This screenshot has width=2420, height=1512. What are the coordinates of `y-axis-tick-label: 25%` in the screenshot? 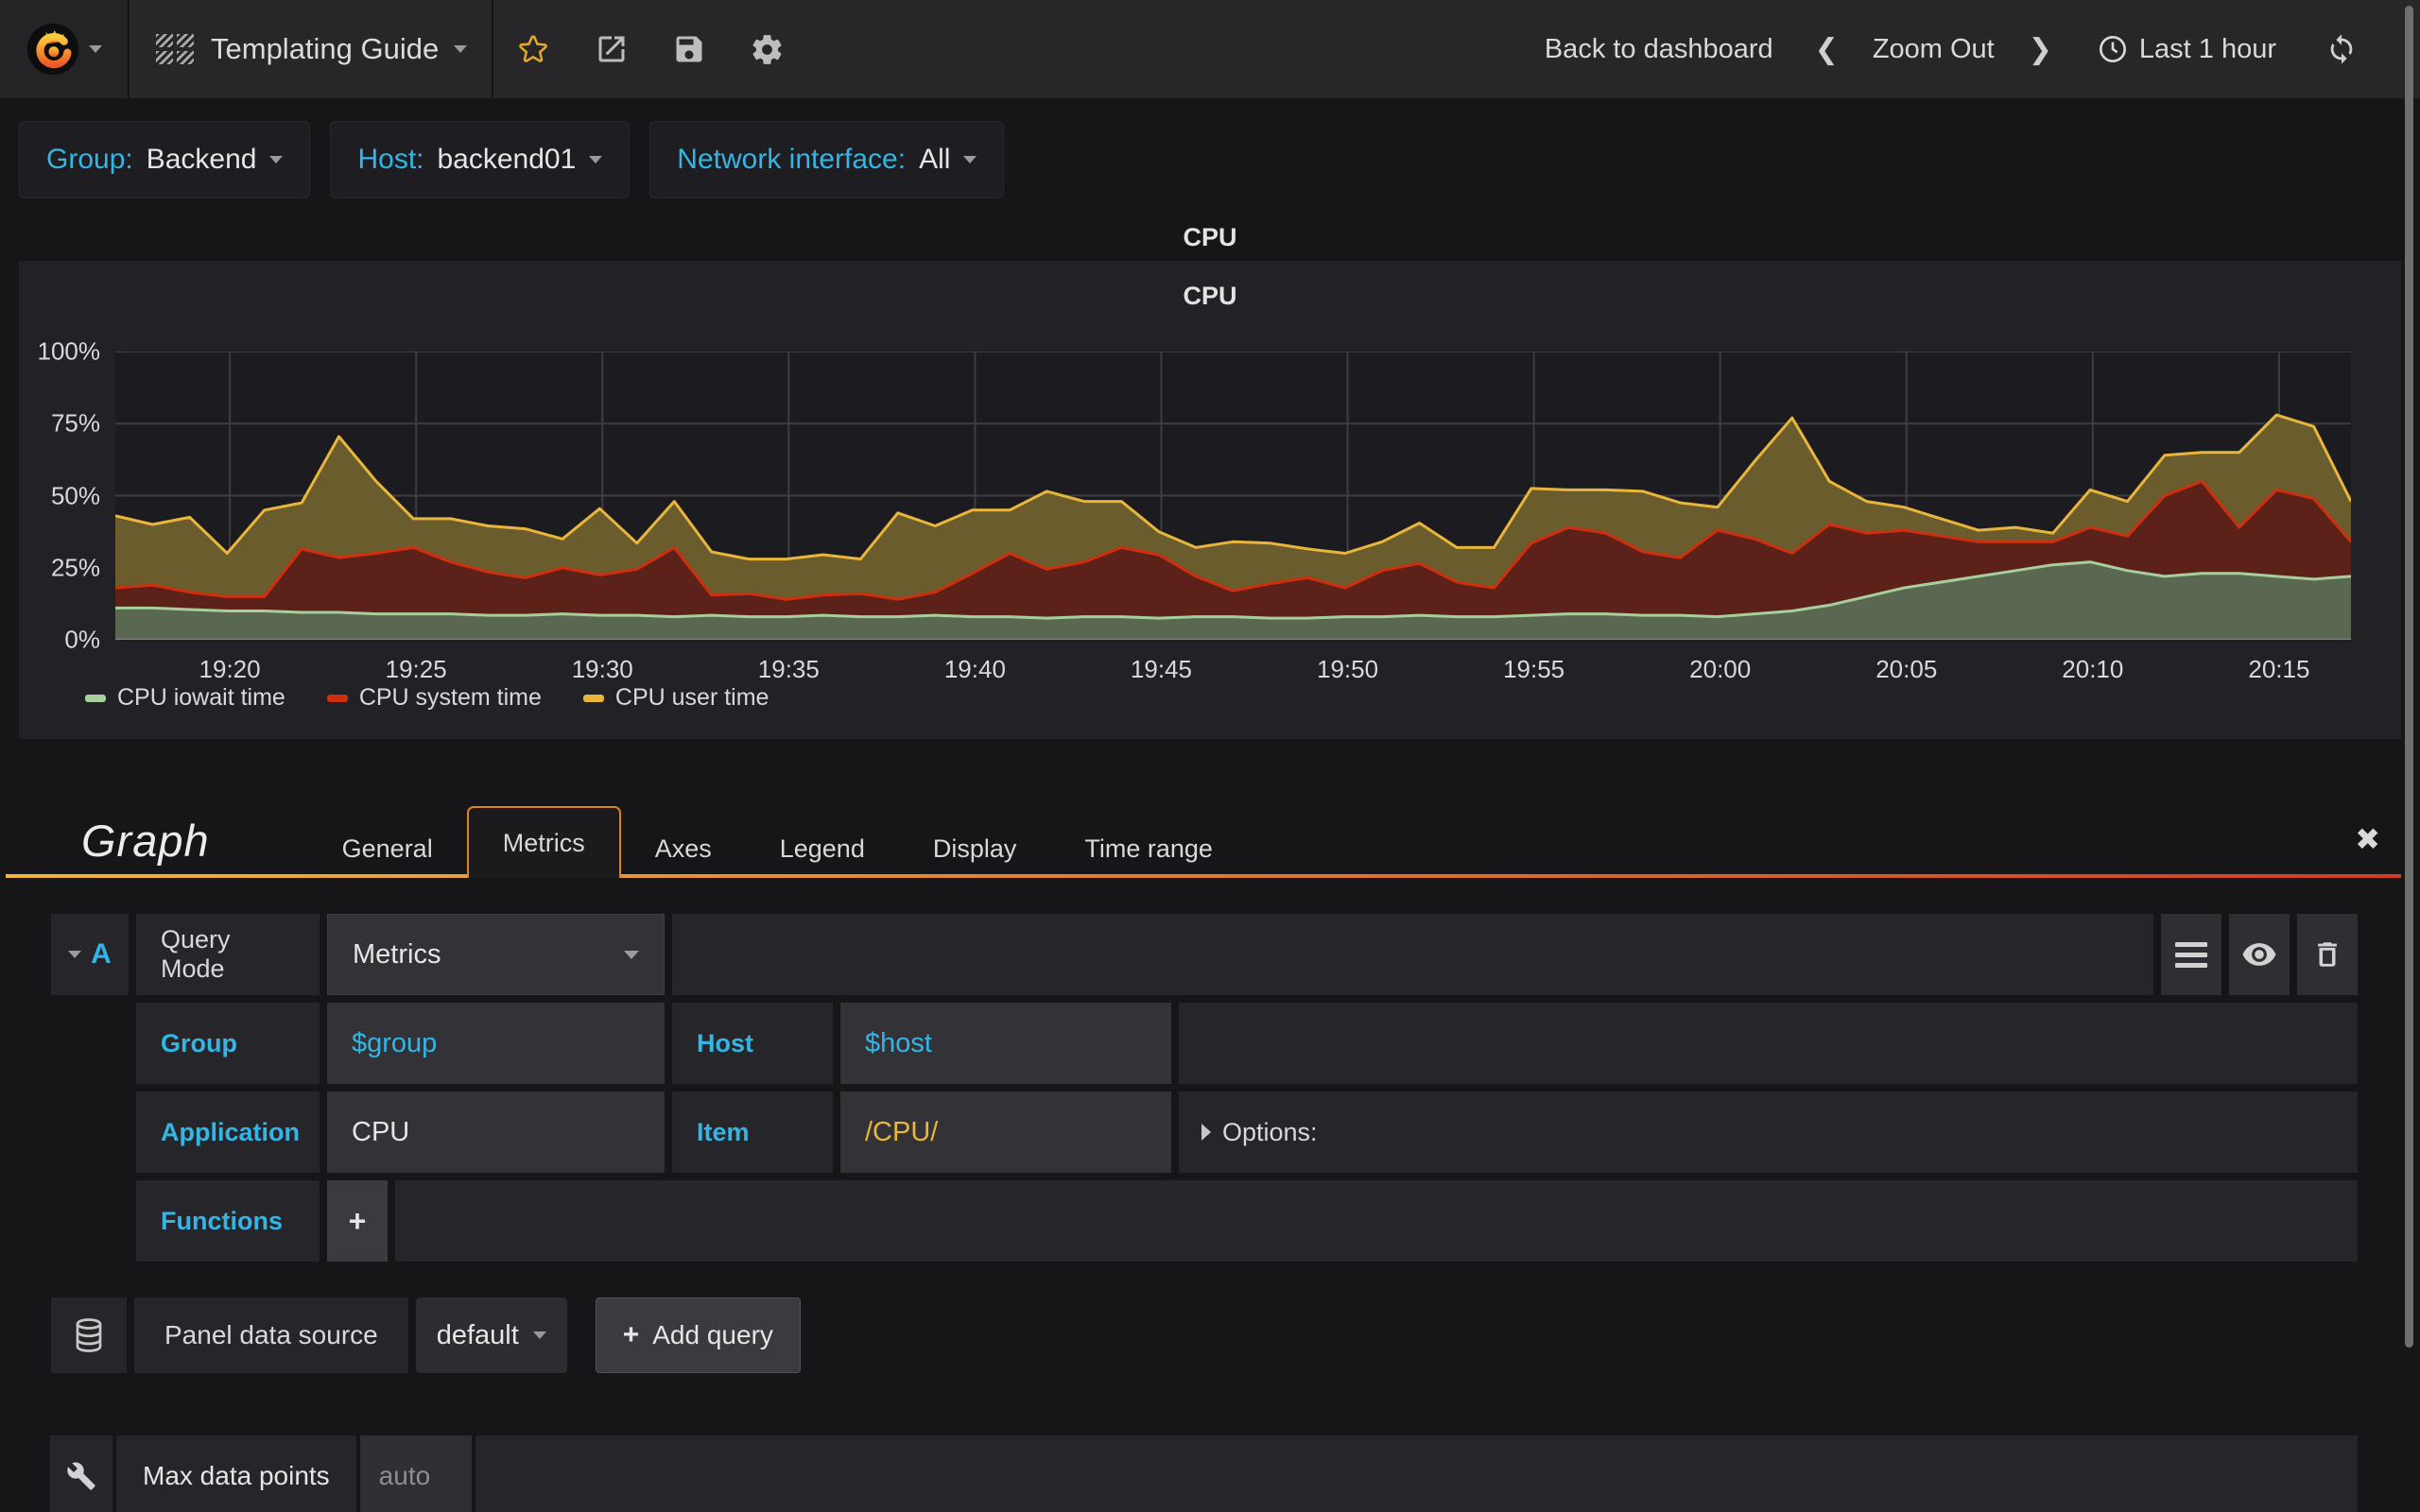 It's located at (75, 567).